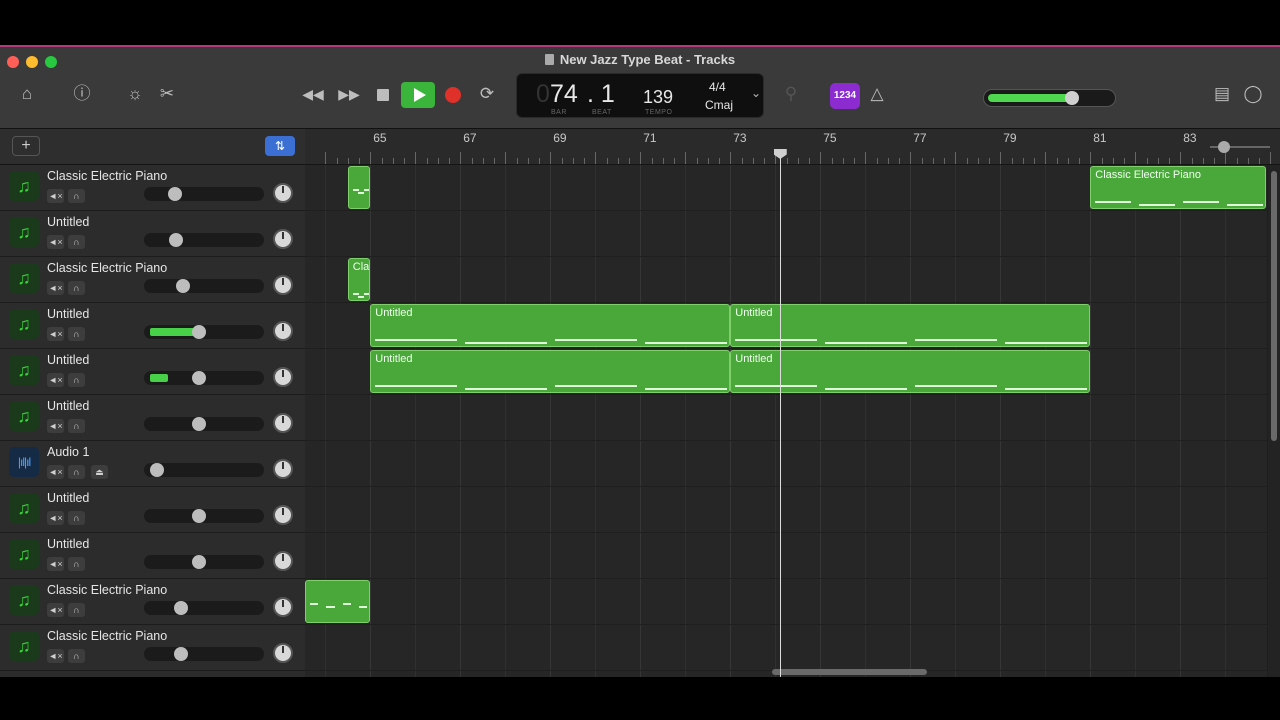  I want to click on bar-ruler: 65 67 69 71 73 75 77 79 81 83, so click(792, 147).